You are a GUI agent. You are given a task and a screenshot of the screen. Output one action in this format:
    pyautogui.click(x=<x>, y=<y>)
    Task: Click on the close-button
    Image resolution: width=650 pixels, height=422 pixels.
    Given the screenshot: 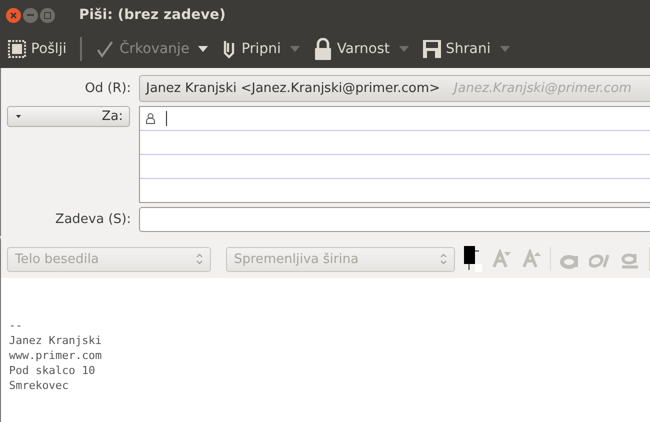 What is the action you would take?
    pyautogui.click(x=13, y=15)
    